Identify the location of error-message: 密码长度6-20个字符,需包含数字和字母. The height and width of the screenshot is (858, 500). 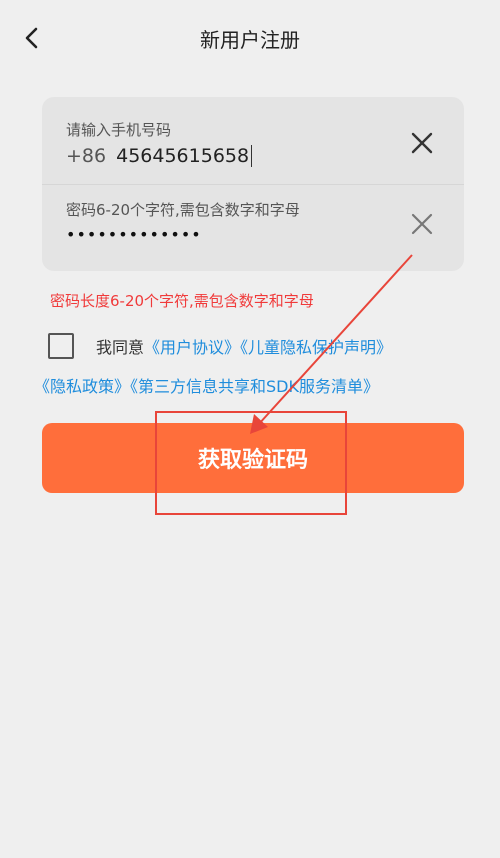
(182, 301).